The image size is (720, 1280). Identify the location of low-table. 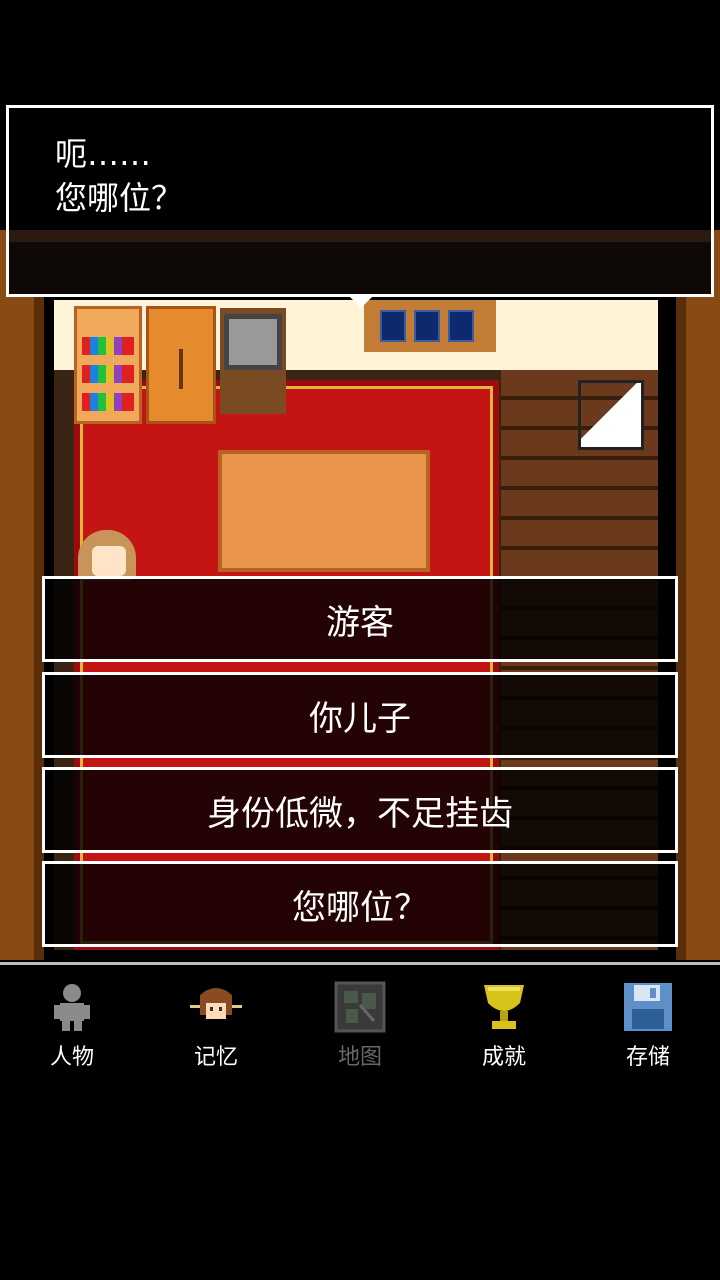
(324, 511).